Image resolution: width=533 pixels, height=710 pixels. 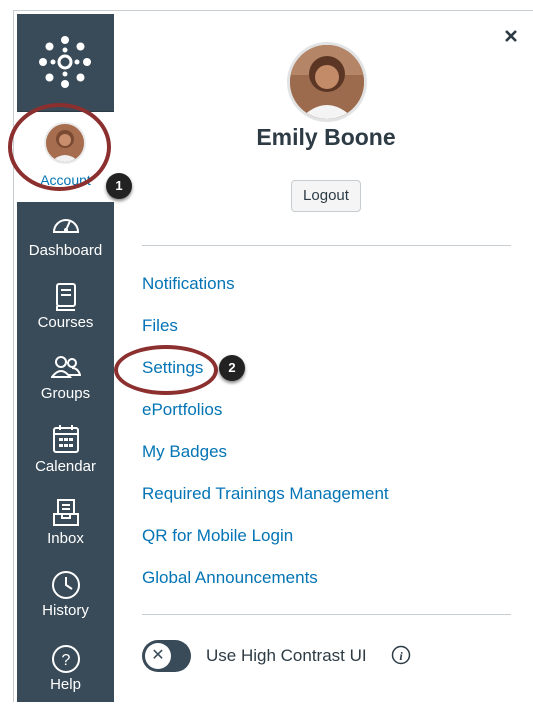 I want to click on avatar, so click(x=65, y=143).